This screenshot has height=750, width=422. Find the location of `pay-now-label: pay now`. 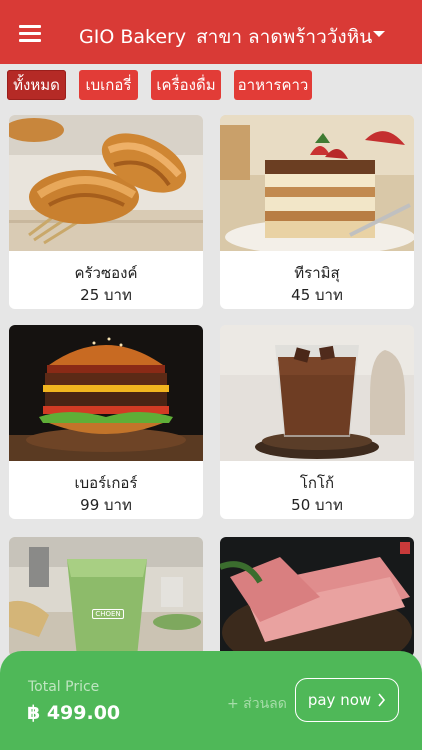

pay-now-label: pay now is located at coordinates (339, 700).